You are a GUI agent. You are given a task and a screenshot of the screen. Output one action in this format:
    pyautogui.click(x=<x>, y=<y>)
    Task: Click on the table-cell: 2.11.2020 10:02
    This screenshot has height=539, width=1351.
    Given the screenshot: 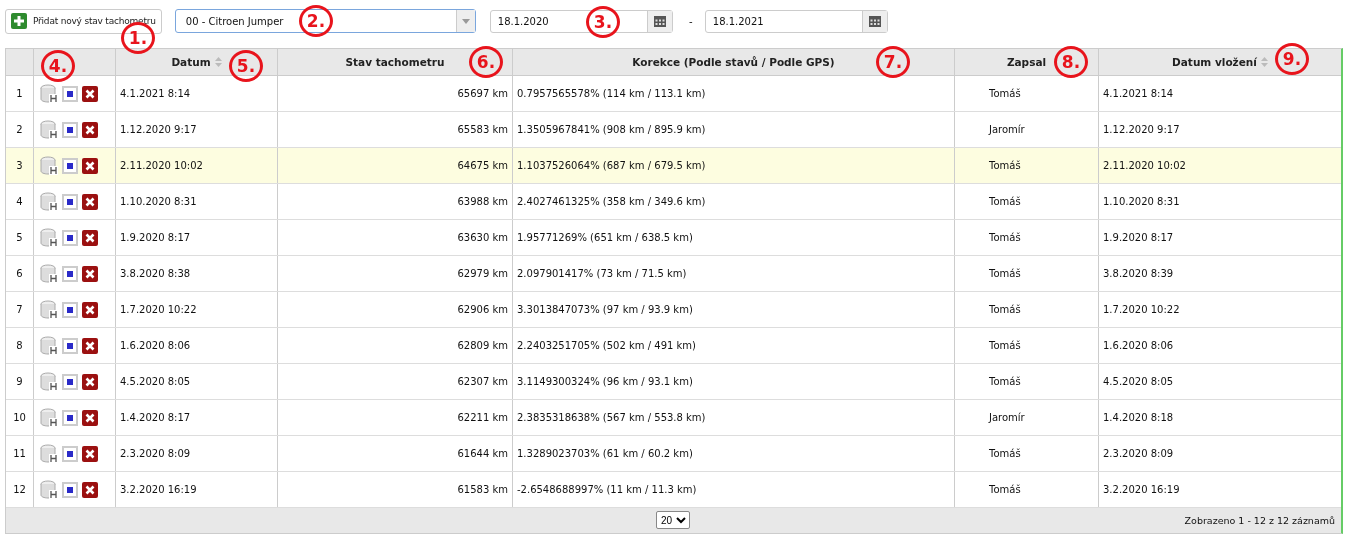 What is the action you would take?
    pyautogui.click(x=197, y=165)
    